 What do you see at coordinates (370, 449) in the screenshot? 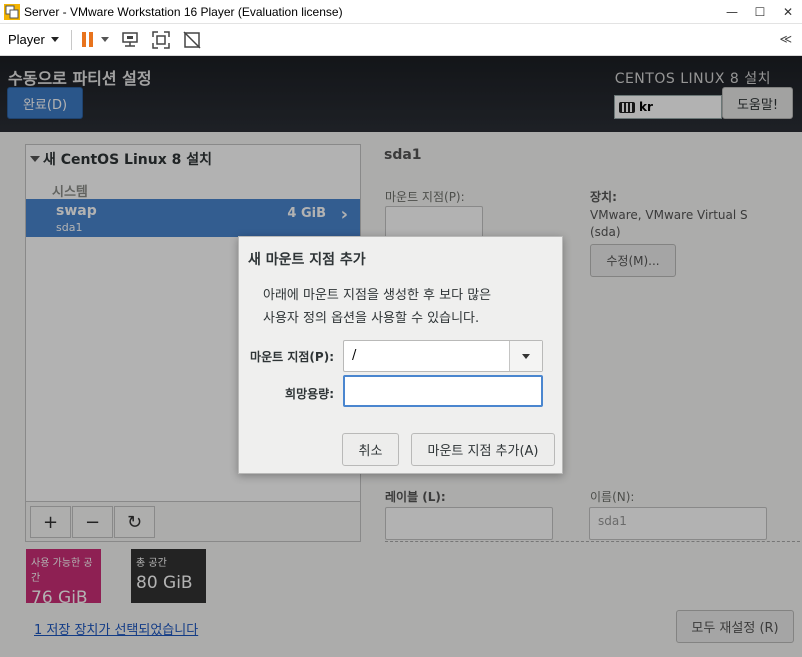
I see `cancel-button: 취소` at bounding box center [370, 449].